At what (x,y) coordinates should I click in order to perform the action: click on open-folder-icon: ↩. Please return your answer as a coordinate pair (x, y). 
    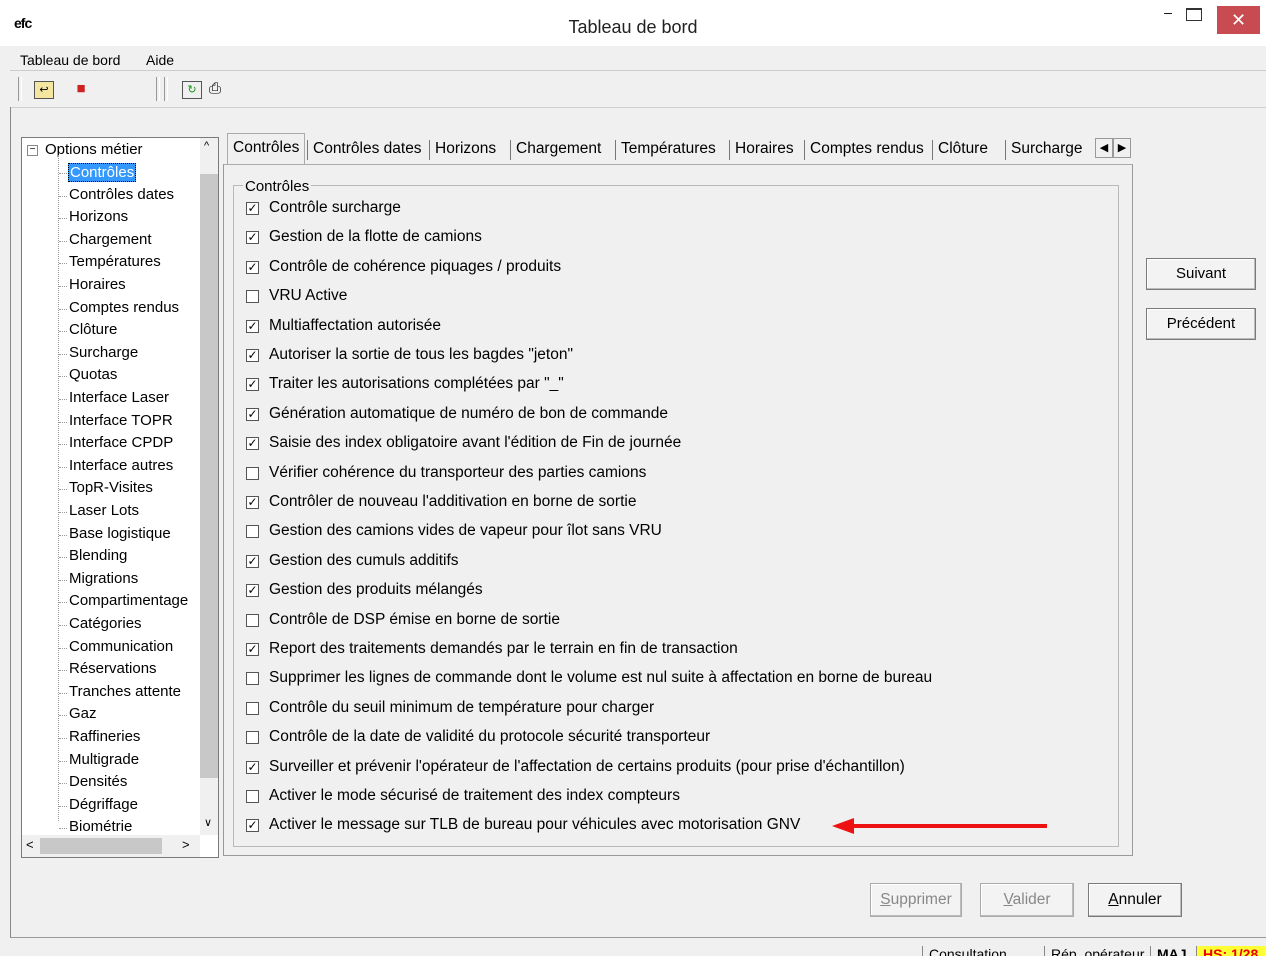
    Looking at the image, I should click on (44, 90).